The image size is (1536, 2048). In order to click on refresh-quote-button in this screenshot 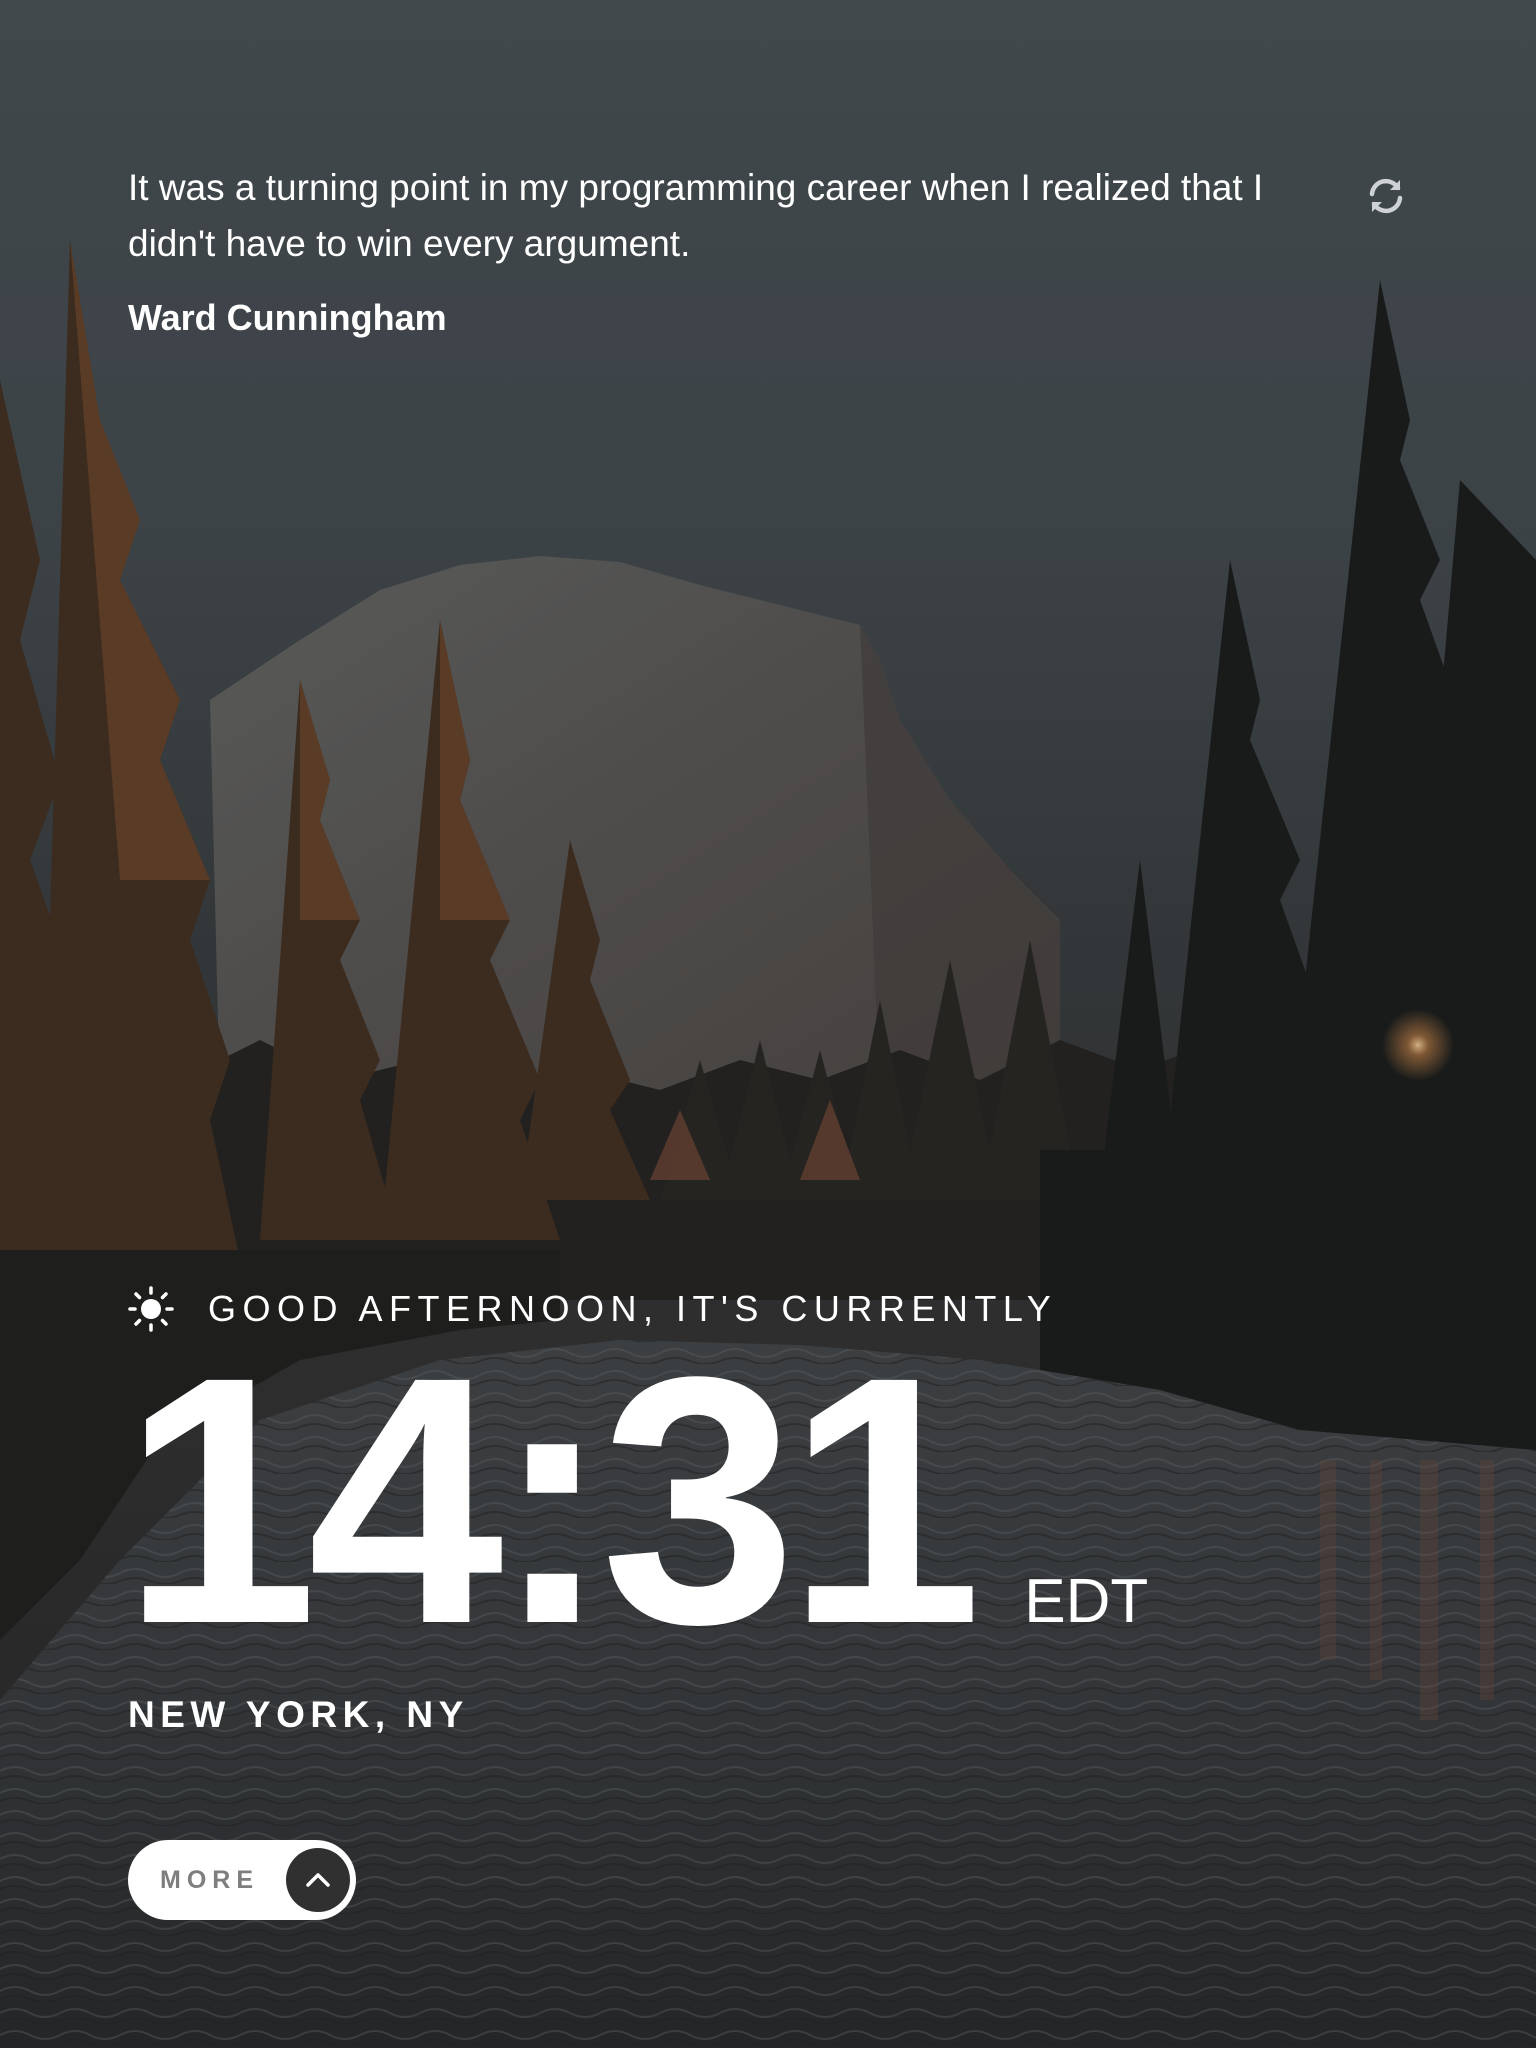, I will do `click(1386, 196)`.